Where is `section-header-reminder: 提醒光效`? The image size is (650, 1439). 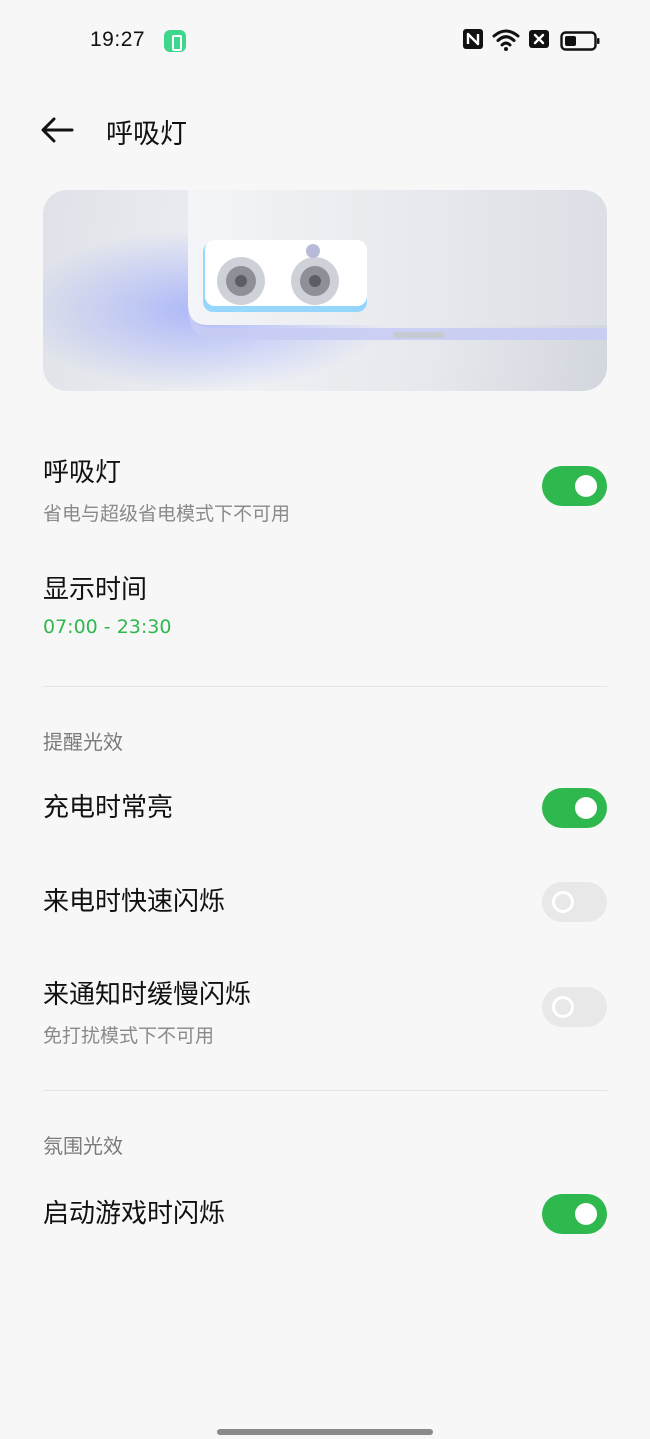 section-header-reminder: 提醒光效 is located at coordinates (83, 742).